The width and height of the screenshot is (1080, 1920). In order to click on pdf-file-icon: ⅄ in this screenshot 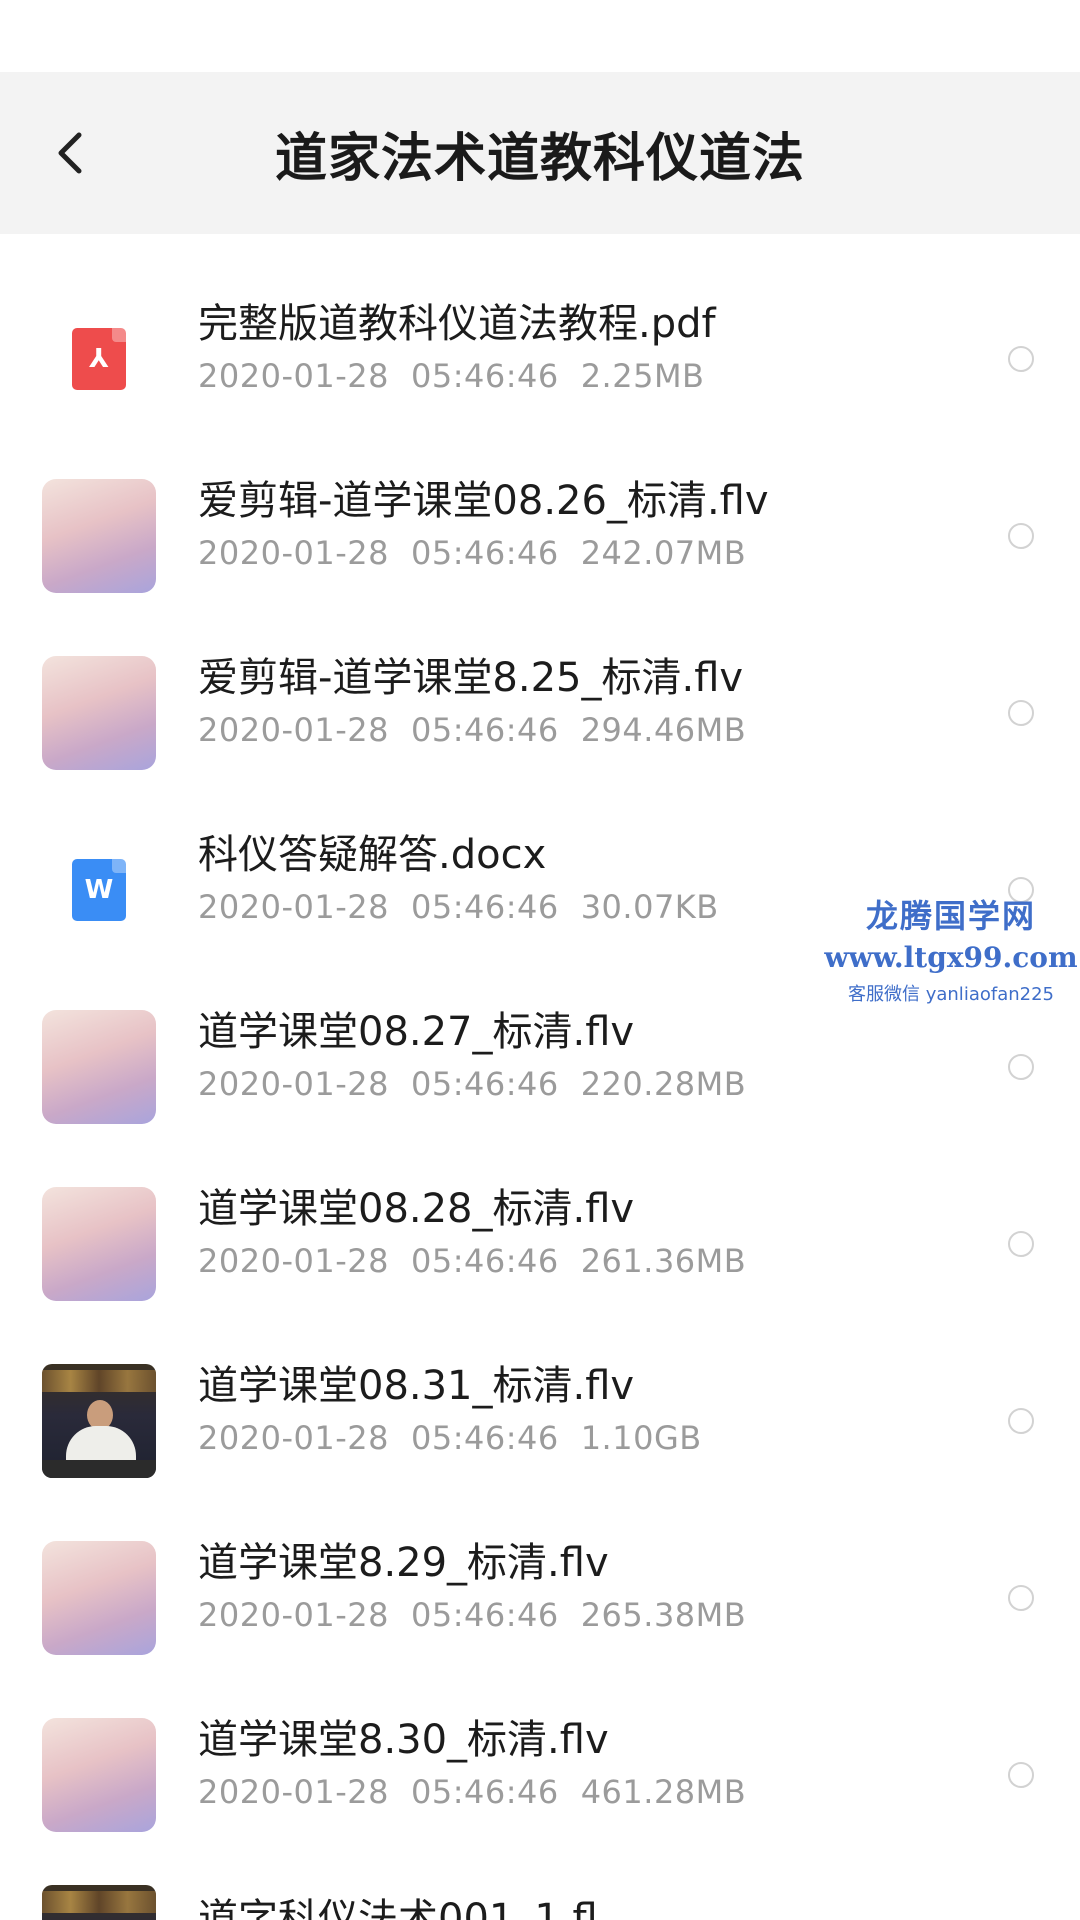, I will do `click(99, 358)`.